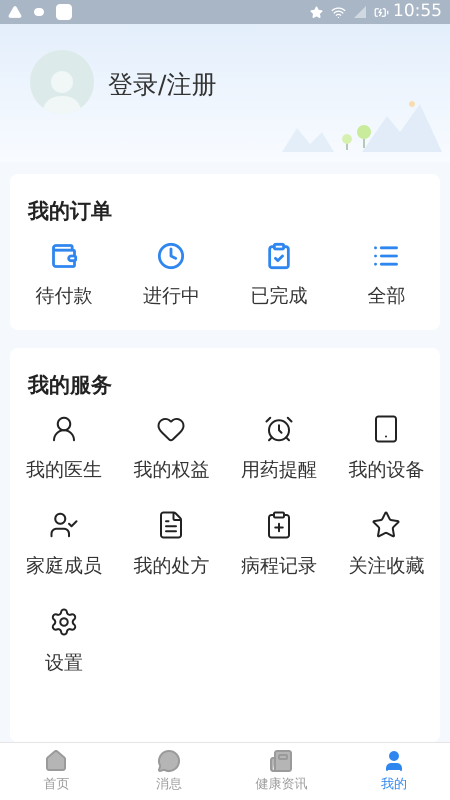  What do you see at coordinates (386, 545) in the screenshot?
I see `service-item: 关注收藏` at bounding box center [386, 545].